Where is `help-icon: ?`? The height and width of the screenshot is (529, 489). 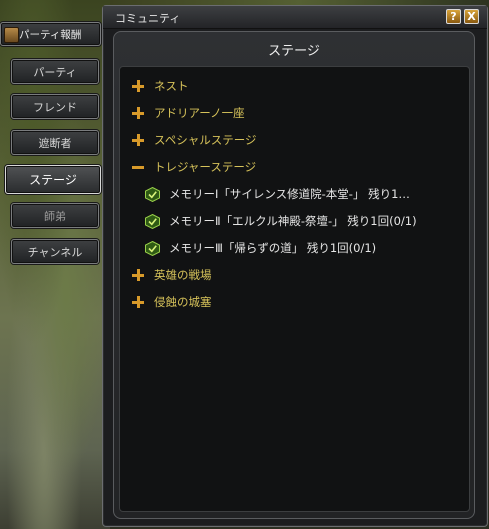 help-icon: ? is located at coordinates (453, 16).